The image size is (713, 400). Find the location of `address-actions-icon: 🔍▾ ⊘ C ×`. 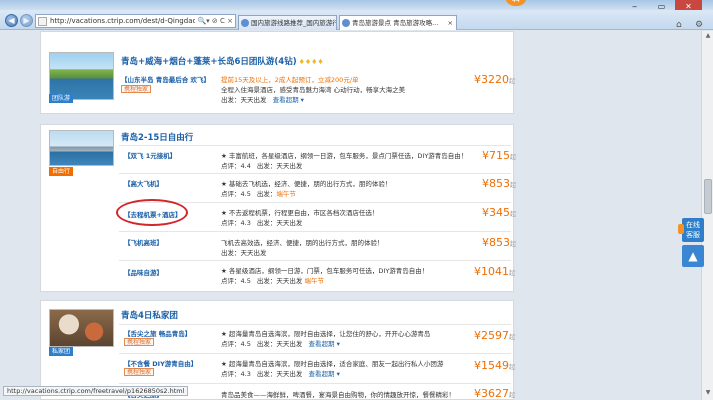

address-actions-icon: 🔍▾ ⊘ C × is located at coordinates (214, 21).